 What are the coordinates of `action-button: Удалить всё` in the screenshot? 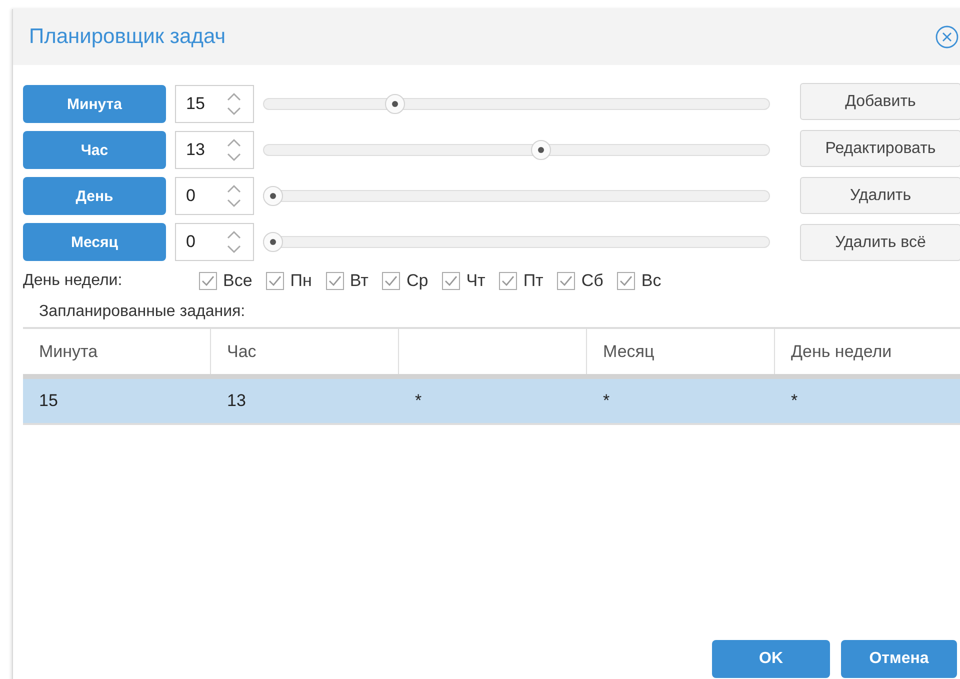 It's located at (880, 242).